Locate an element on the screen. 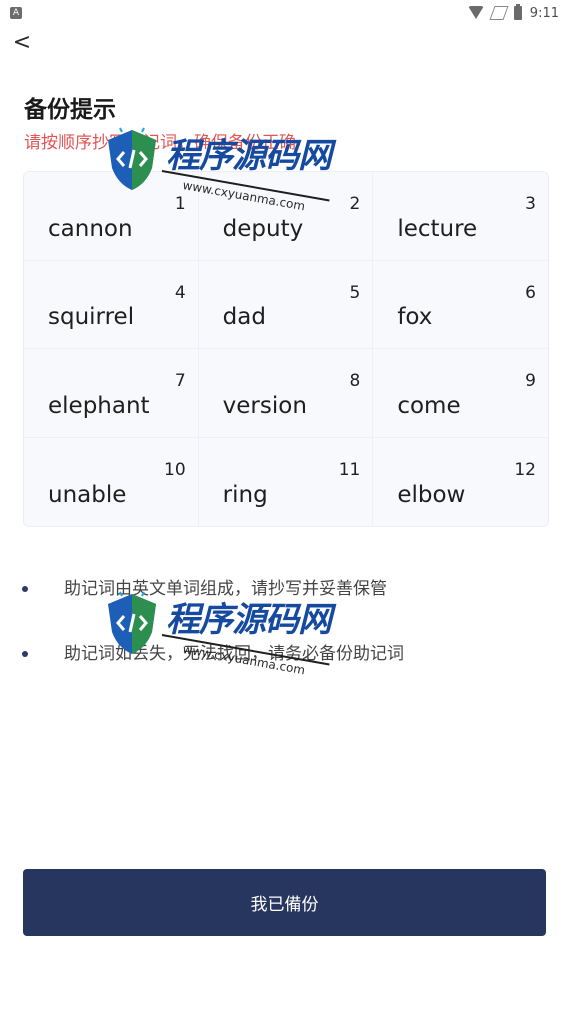 The width and height of the screenshot is (569, 1011). back-icon: < is located at coordinates (22, 42).